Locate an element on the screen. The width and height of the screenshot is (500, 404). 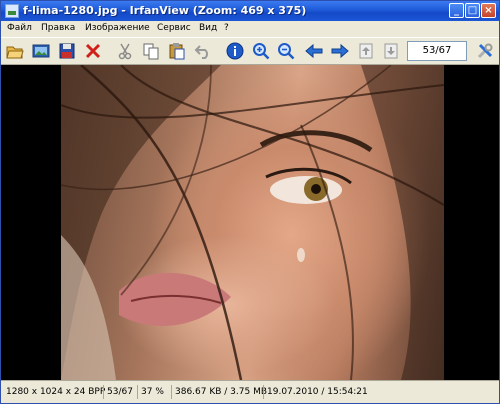
status-zoom: 37 % is located at coordinates (152, 392).